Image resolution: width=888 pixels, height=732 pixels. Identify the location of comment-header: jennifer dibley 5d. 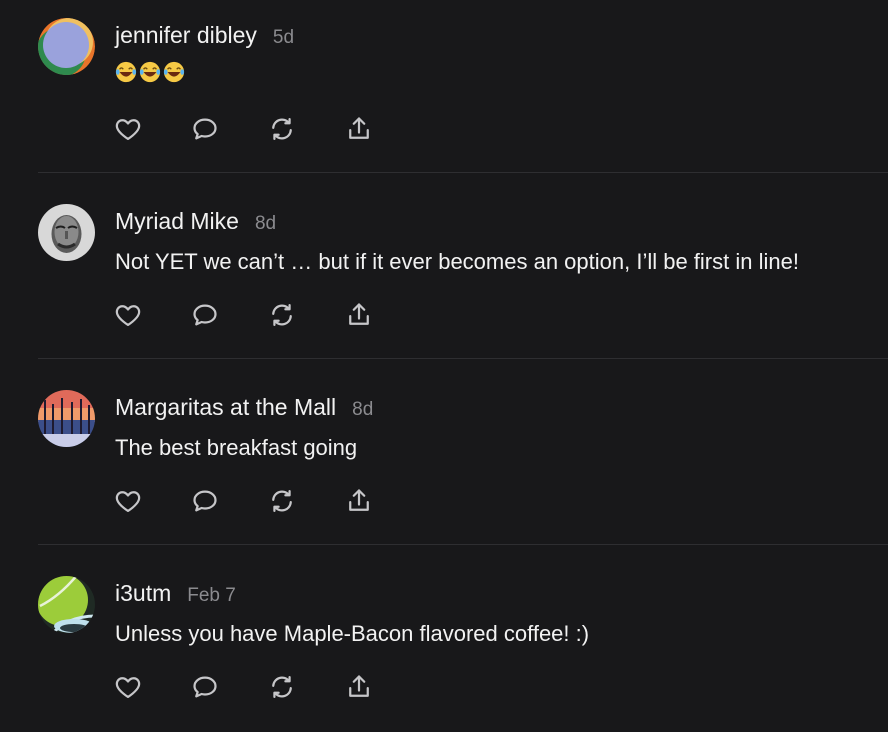
(204, 35).